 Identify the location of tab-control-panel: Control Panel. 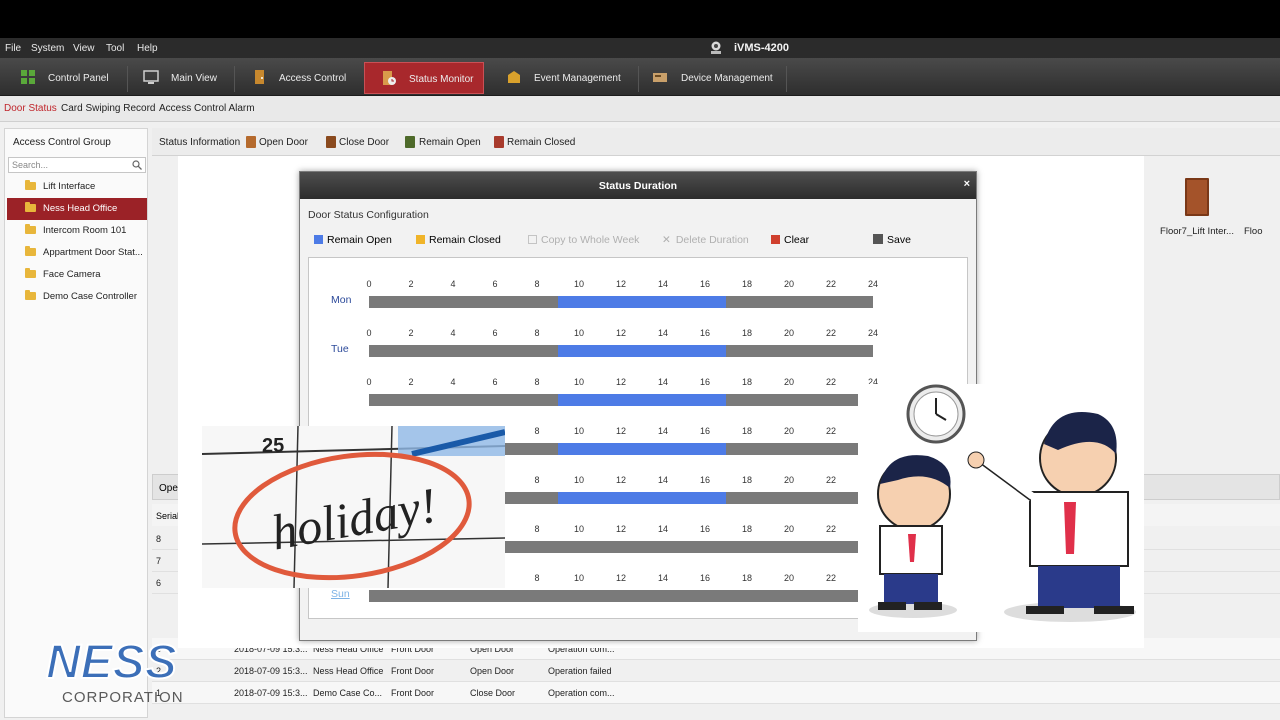
(64, 78).